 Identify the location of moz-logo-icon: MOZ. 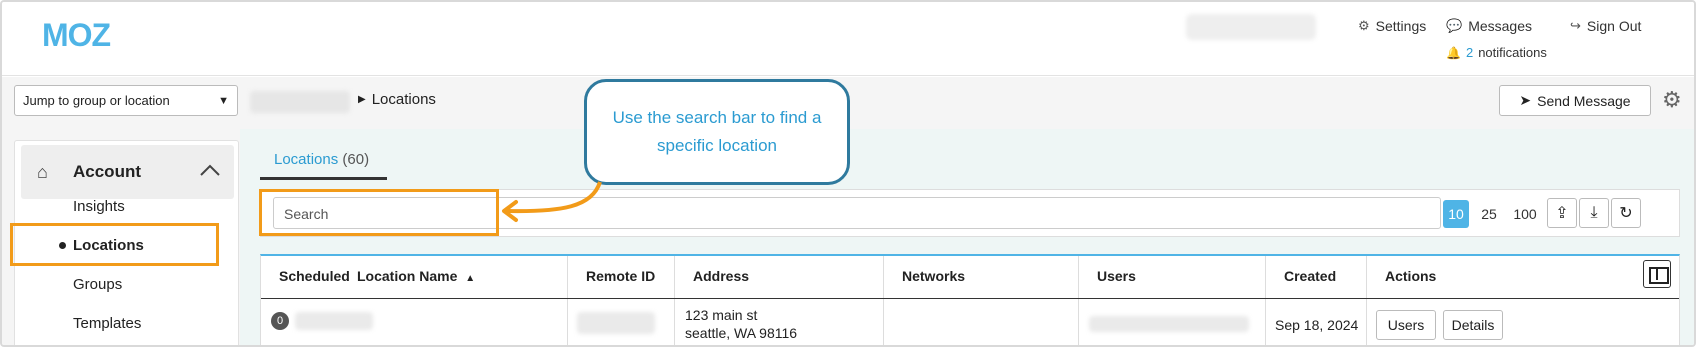
(77, 35).